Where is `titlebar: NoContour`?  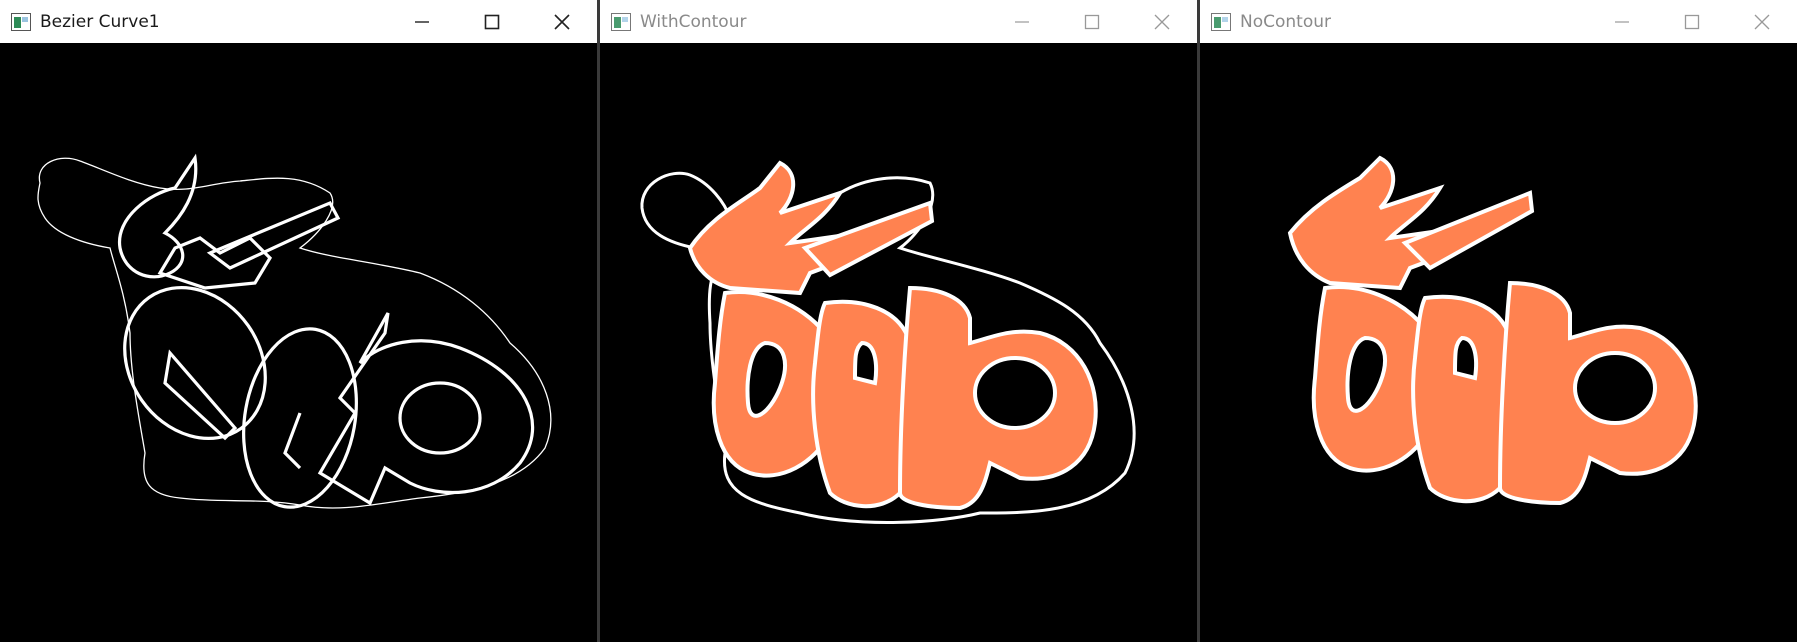 titlebar: NoContour is located at coordinates (1498, 21).